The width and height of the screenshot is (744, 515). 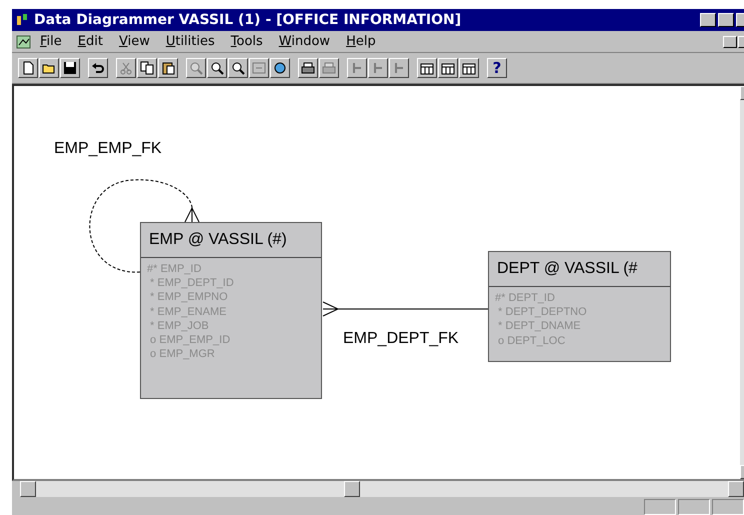 What do you see at coordinates (401, 339) in the screenshot?
I see `relationship-label: EMP_DEPT_FK` at bounding box center [401, 339].